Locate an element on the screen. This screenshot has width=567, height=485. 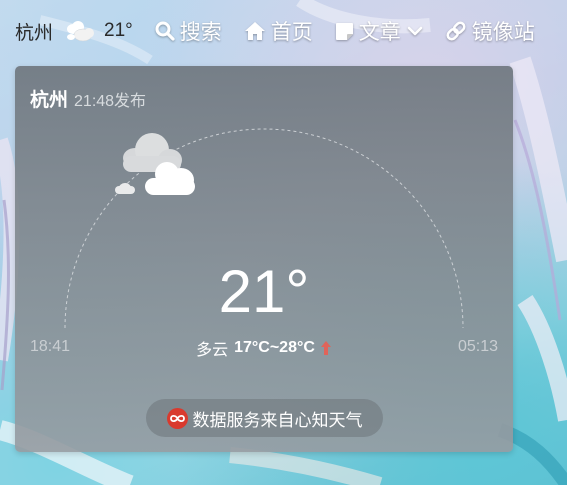
data-source-text: 数据服务来自心知天气 is located at coordinates (277, 420).